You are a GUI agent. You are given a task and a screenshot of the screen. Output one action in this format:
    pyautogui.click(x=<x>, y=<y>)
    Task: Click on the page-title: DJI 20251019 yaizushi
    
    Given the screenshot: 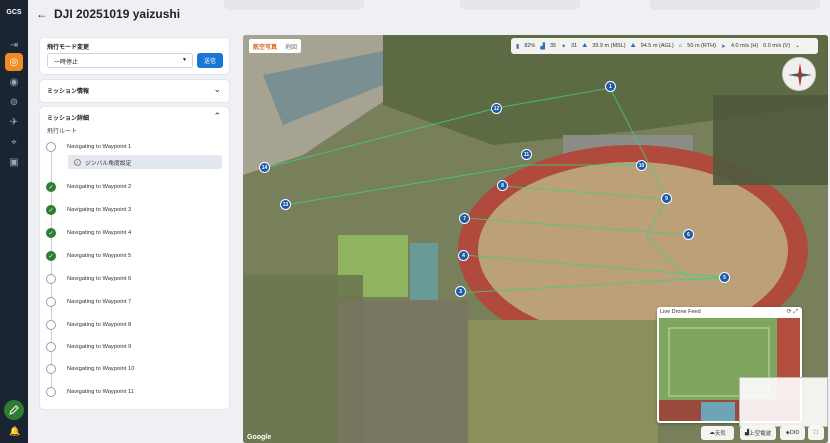 What is the action you would take?
    pyautogui.click(x=117, y=14)
    